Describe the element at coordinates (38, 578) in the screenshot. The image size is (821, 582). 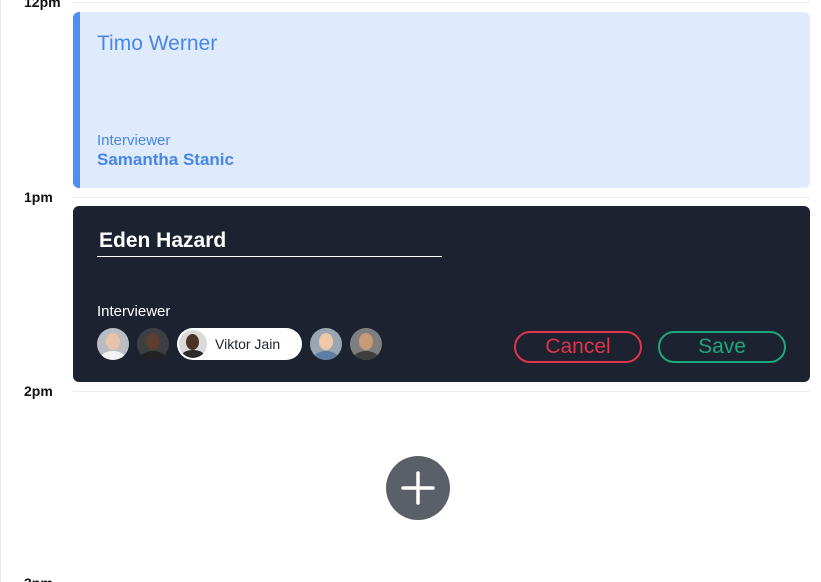
I see `time-label-3pm: 3pm` at that location.